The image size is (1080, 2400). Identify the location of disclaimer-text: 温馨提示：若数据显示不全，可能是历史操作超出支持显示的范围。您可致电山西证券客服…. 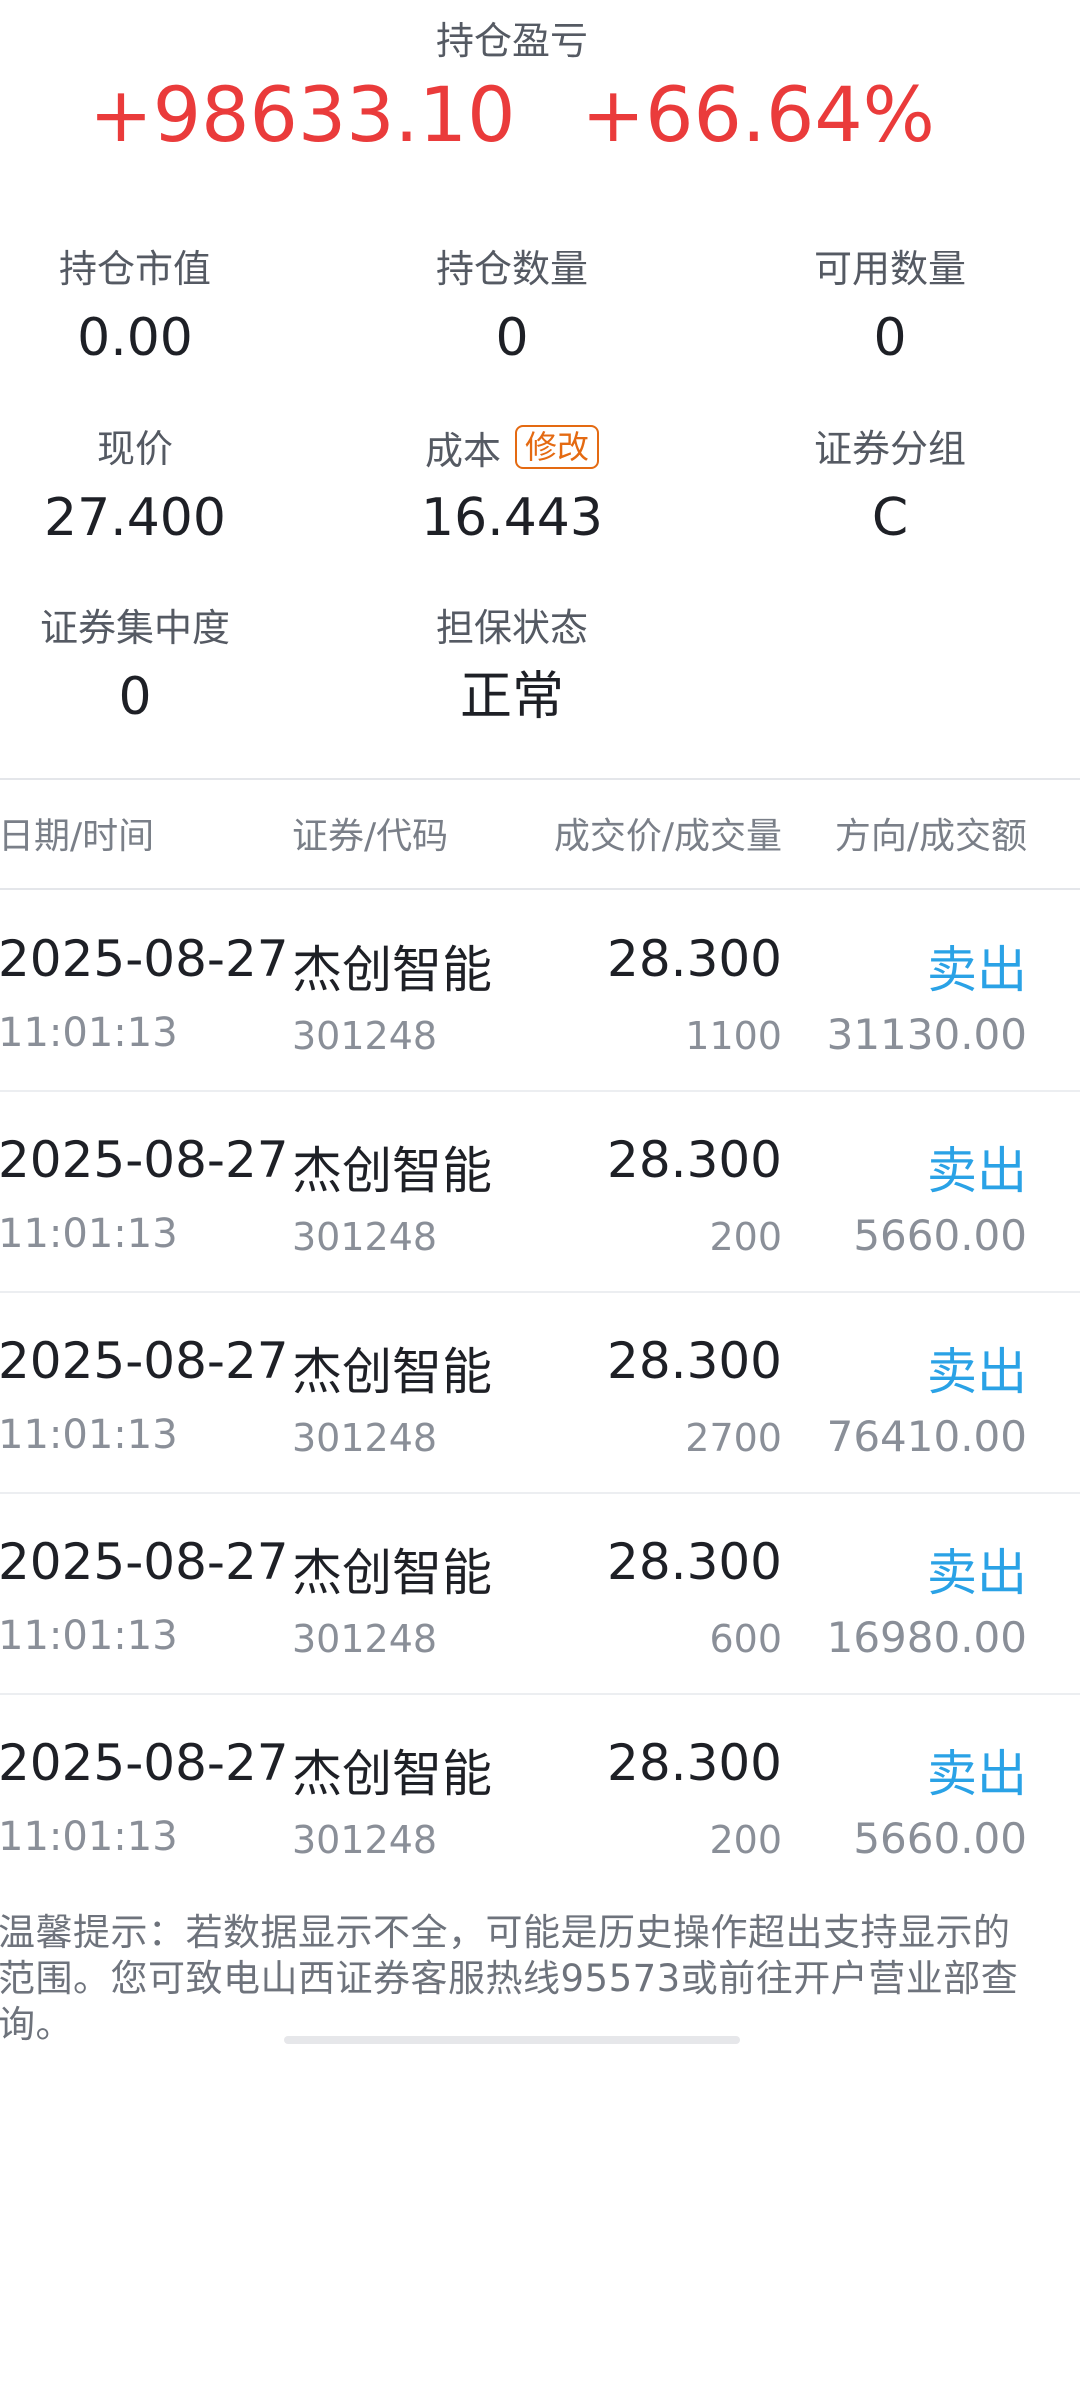
(509, 1978).